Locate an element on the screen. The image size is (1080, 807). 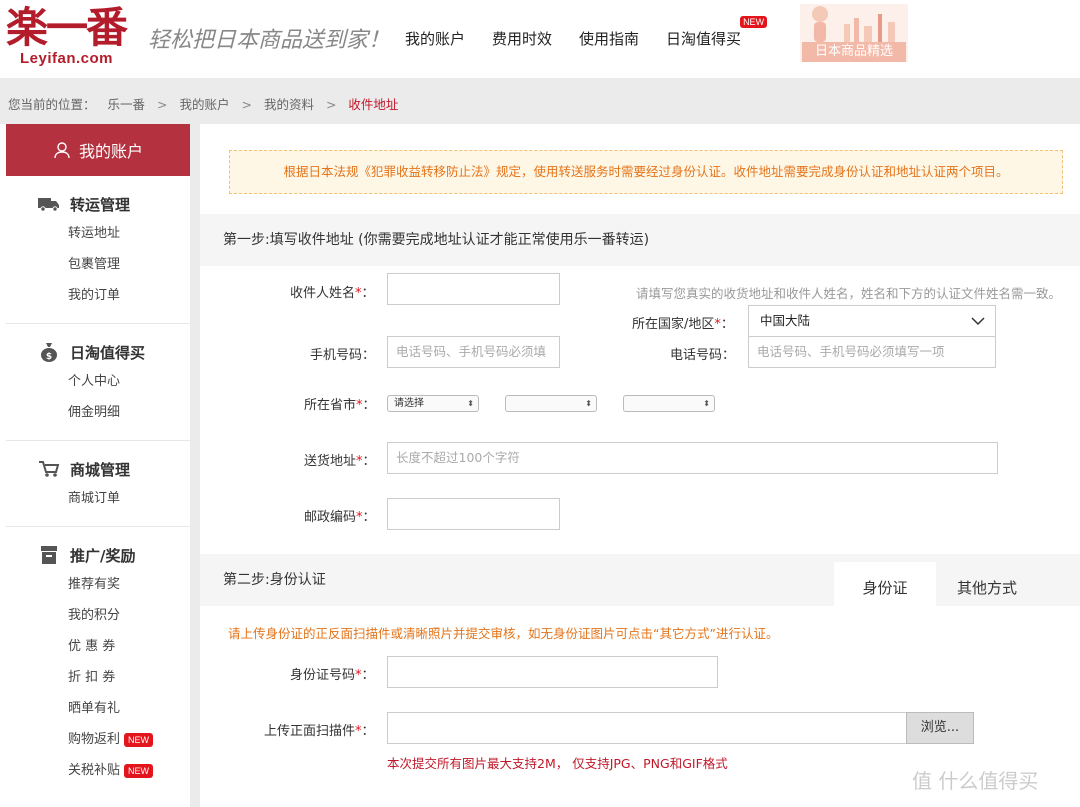
top-nav: 我的账户 费用时效 使用指南 日淘值得买 NEW is located at coordinates (586, 32).